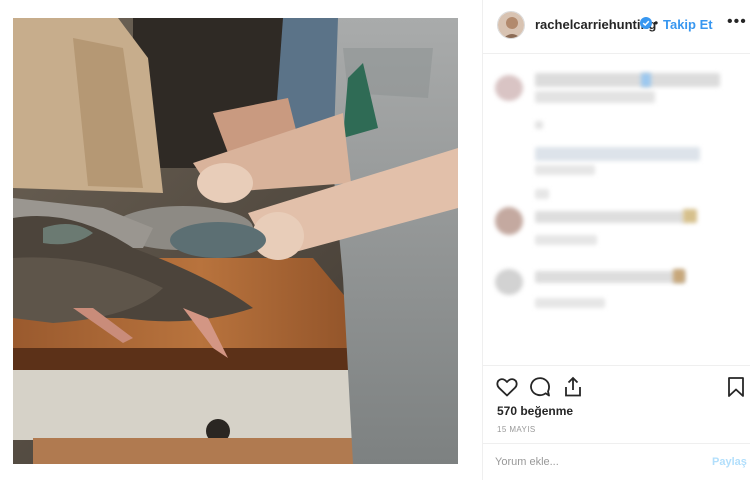 The image size is (750, 480). Describe the element at coordinates (516, 429) in the screenshot. I see `post-date: 15 MAYIS` at that location.